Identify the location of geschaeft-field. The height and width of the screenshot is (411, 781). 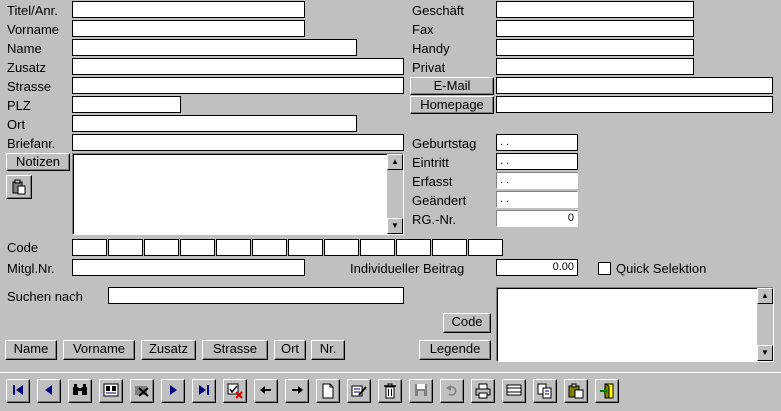
(595, 9).